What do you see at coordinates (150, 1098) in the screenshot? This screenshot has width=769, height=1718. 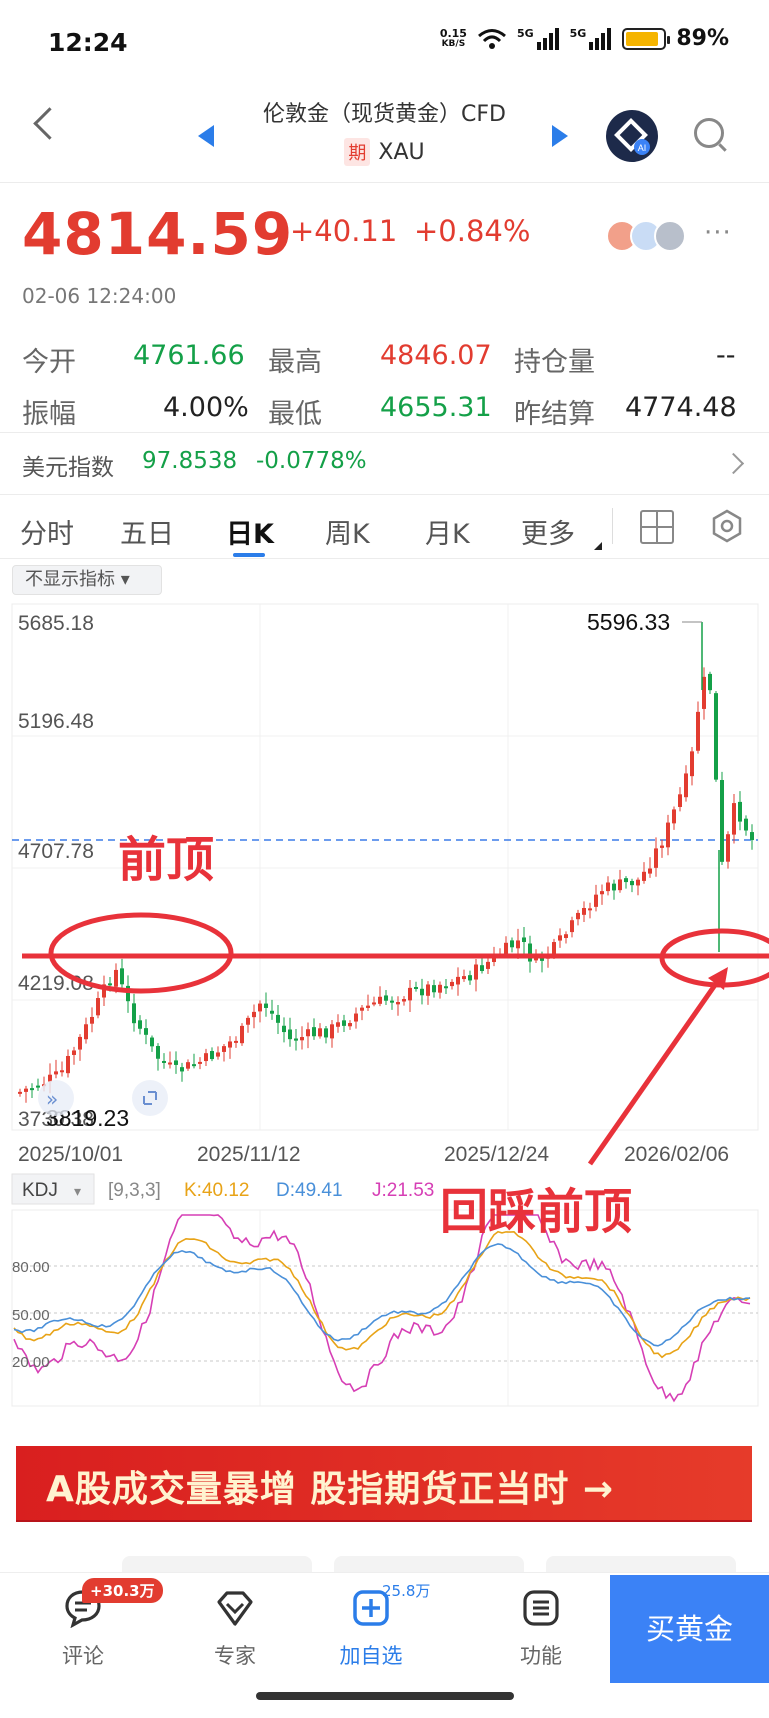 I see `fullscreen-icon` at bounding box center [150, 1098].